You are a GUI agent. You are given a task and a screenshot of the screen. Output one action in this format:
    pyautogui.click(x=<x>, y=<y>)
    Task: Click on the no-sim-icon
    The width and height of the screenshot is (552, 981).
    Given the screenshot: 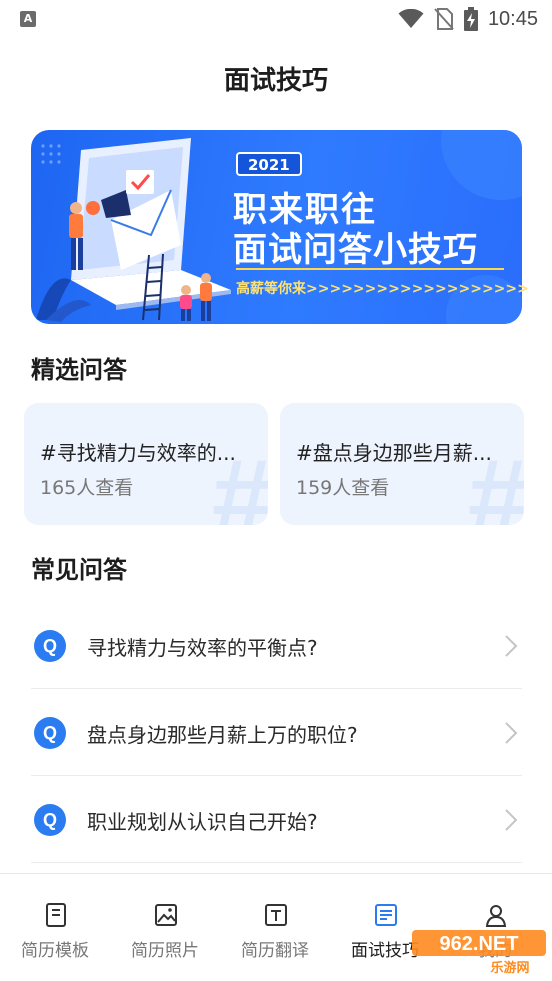 What is the action you would take?
    pyautogui.click(x=444, y=19)
    